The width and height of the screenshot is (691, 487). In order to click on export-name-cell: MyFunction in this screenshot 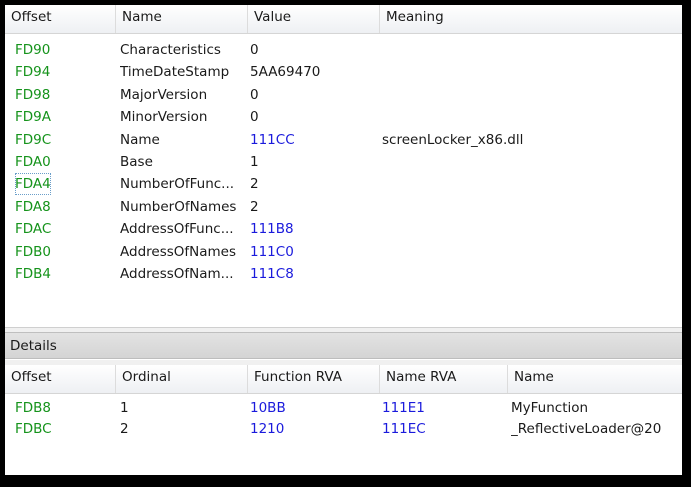, I will do `click(550, 408)`.